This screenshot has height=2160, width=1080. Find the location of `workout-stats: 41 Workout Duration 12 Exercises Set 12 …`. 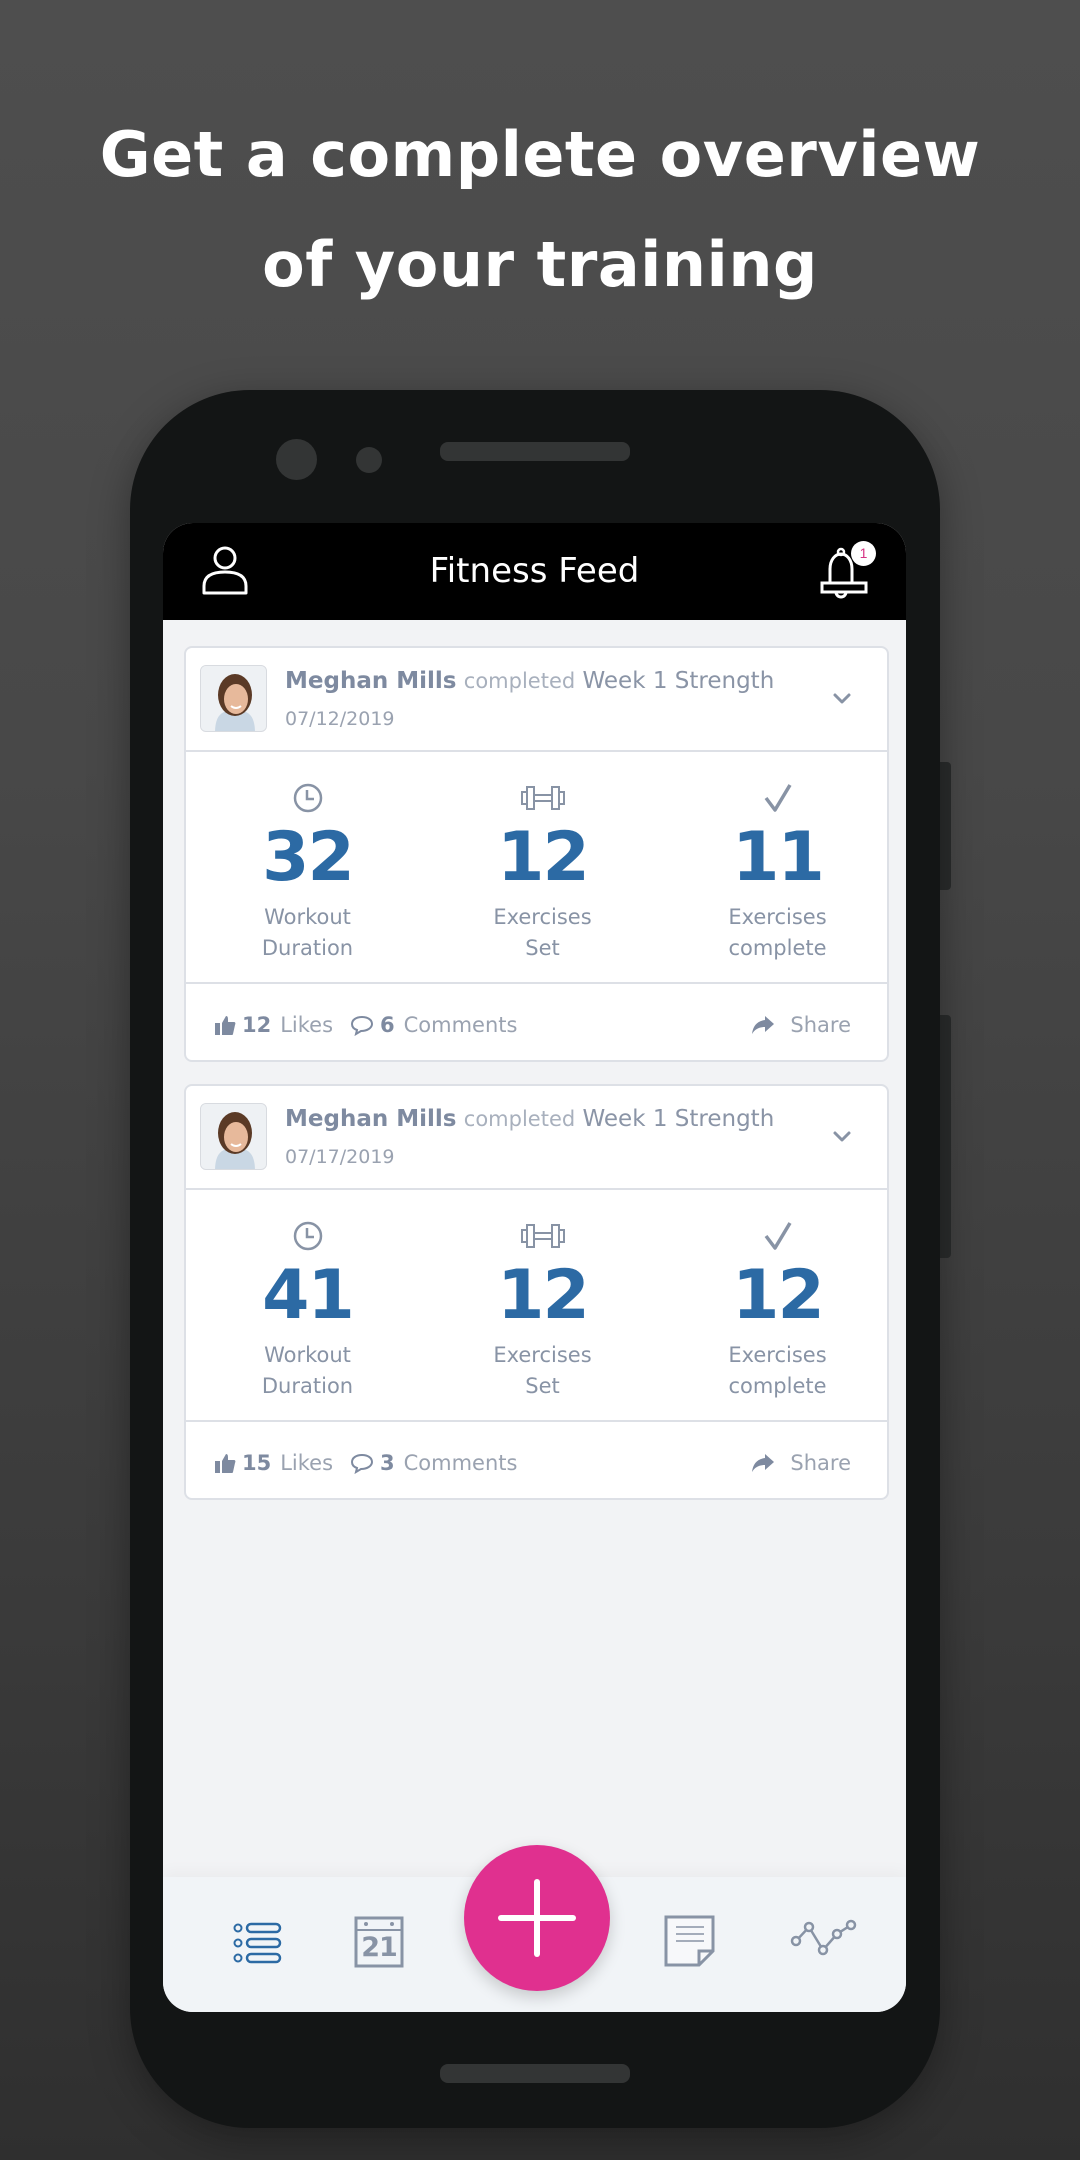

workout-stats: 41 Workout Duration 12 Exercises Set 12 … is located at coordinates (536, 1306).